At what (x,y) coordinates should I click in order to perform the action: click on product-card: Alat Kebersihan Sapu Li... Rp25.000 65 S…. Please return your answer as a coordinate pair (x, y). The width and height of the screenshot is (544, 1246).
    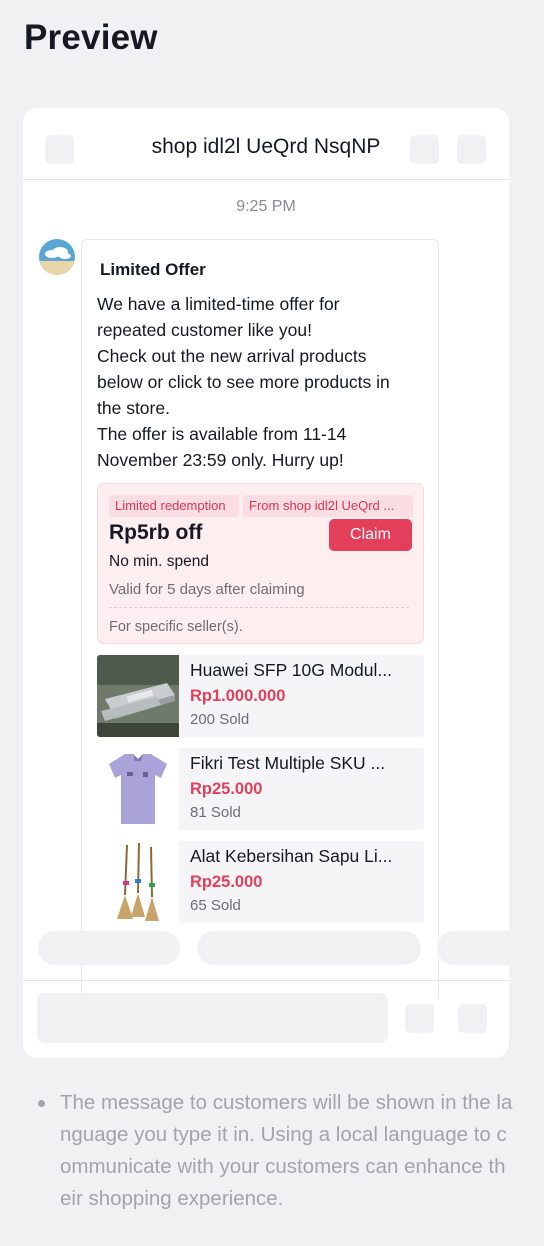
    Looking at the image, I should click on (260, 882).